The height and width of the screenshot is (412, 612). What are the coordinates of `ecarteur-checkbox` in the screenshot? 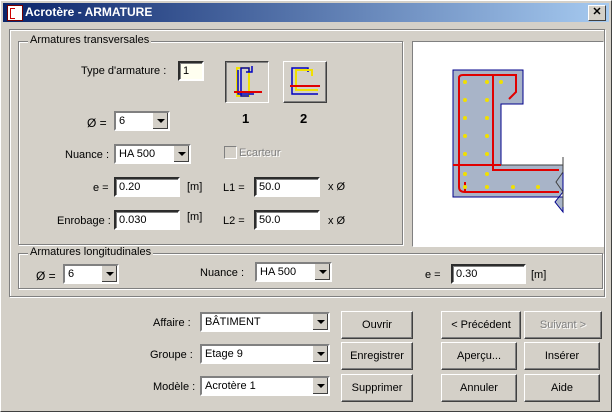 It's located at (230, 152).